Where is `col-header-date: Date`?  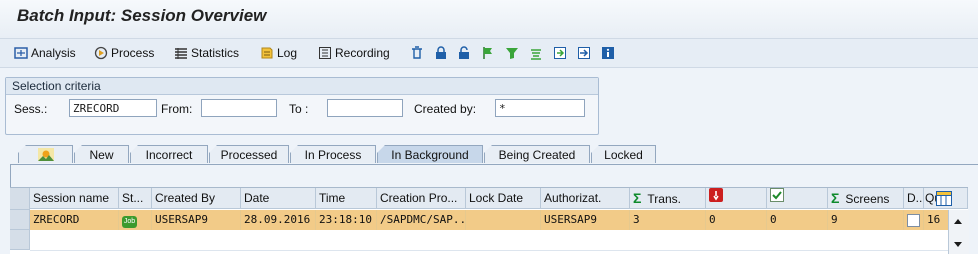
col-header-date: Date is located at coordinates (278, 198).